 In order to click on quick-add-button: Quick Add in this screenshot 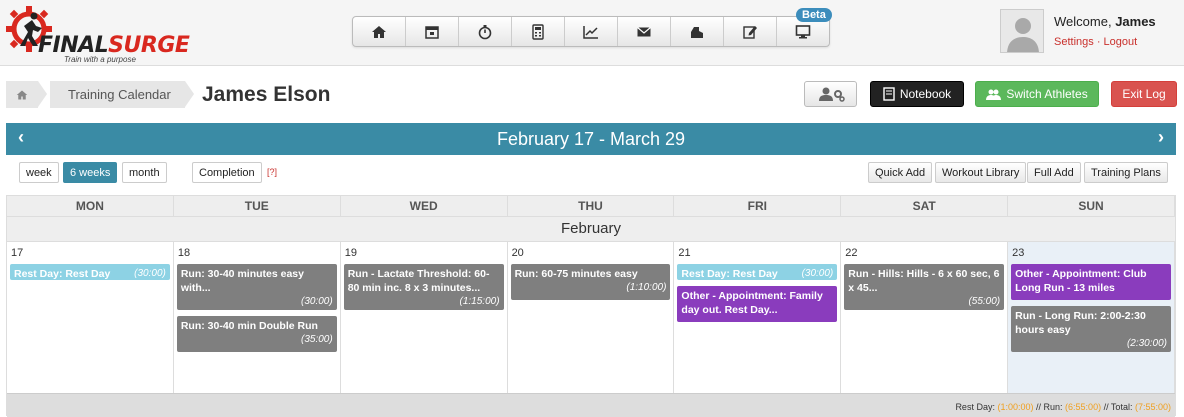, I will do `click(900, 172)`.